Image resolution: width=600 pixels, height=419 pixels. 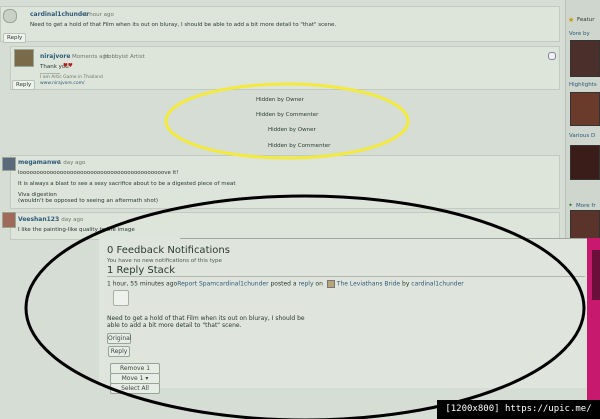 What do you see at coordinates (582, 136) in the screenshot?
I see `sidebar-various: Various D` at bounding box center [582, 136].